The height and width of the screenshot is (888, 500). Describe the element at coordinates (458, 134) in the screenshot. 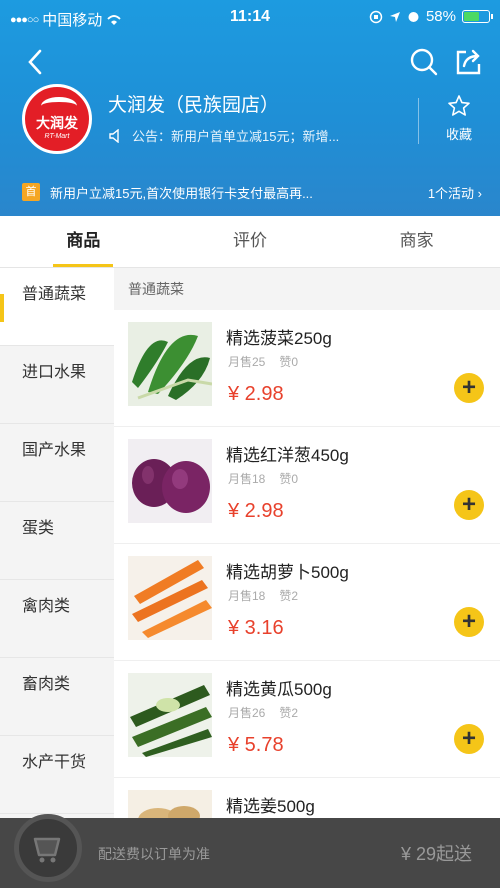

I see `favorite-label: 收藏` at that location.